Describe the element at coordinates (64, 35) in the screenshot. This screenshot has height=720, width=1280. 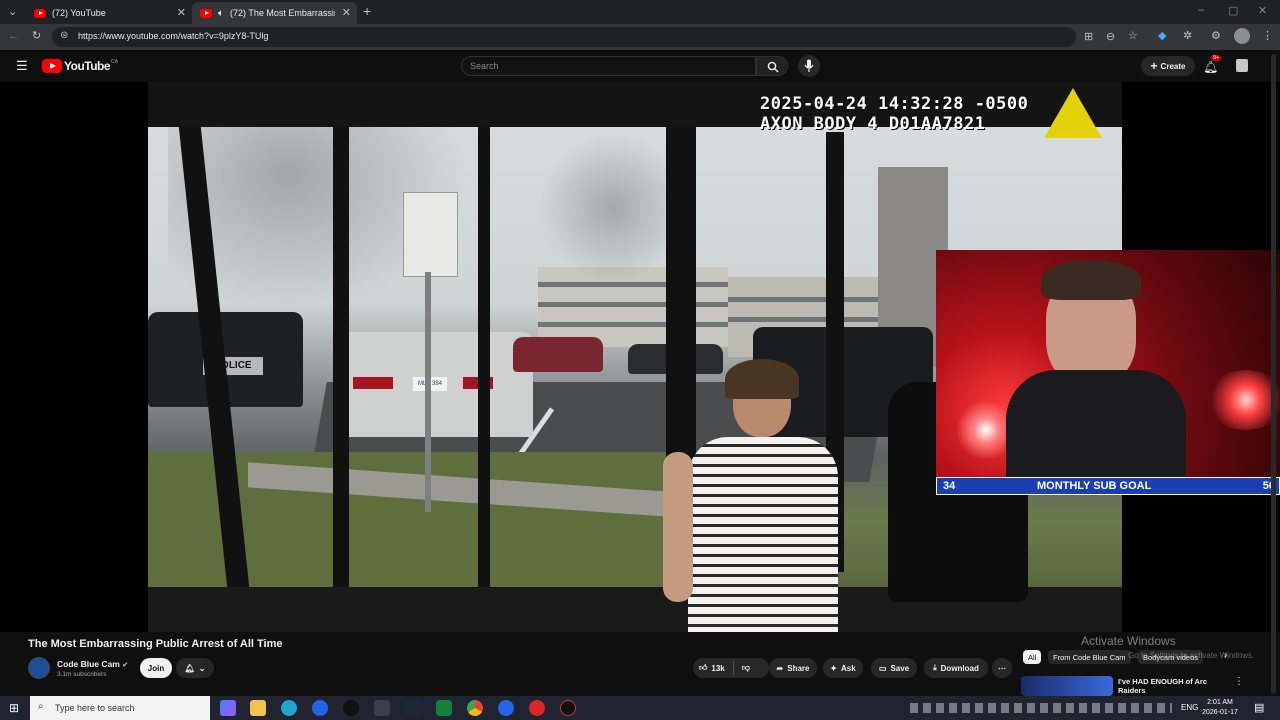
I see `site-info-icon: ⊜` at that location.